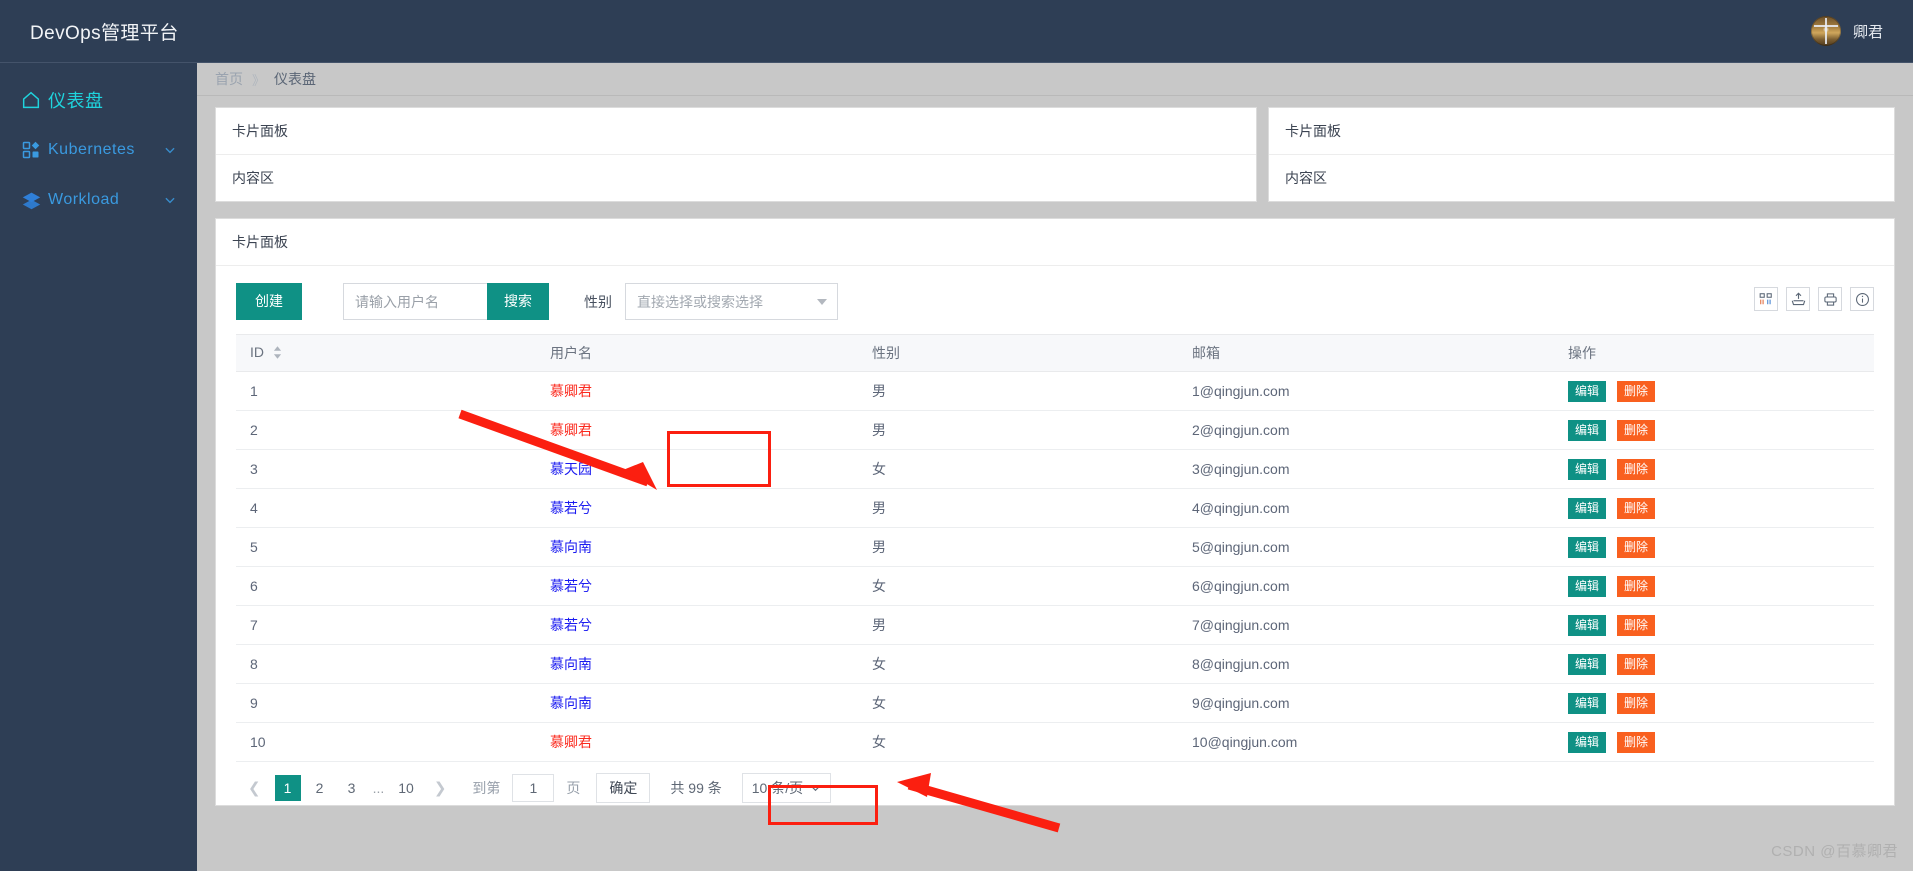 The image size is (1913, 871). I want to click on card-content: 内容区, so click(1306, 178).